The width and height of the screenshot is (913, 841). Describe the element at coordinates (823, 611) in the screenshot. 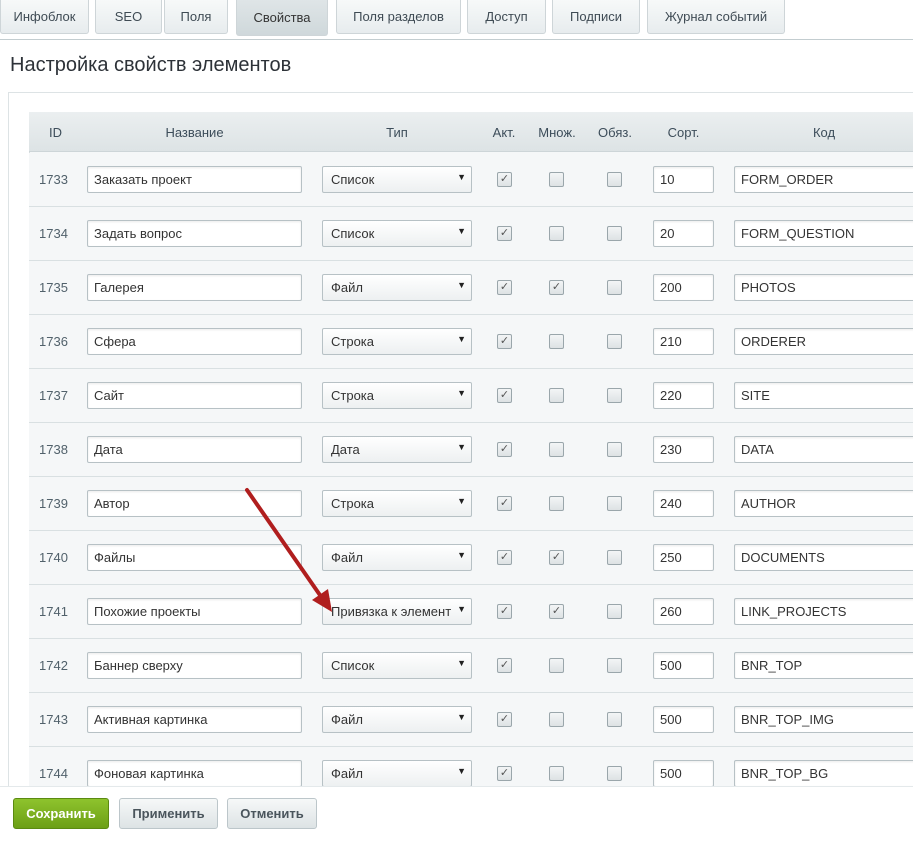

I see `code-input: LINK_PROJECTS` at that location.